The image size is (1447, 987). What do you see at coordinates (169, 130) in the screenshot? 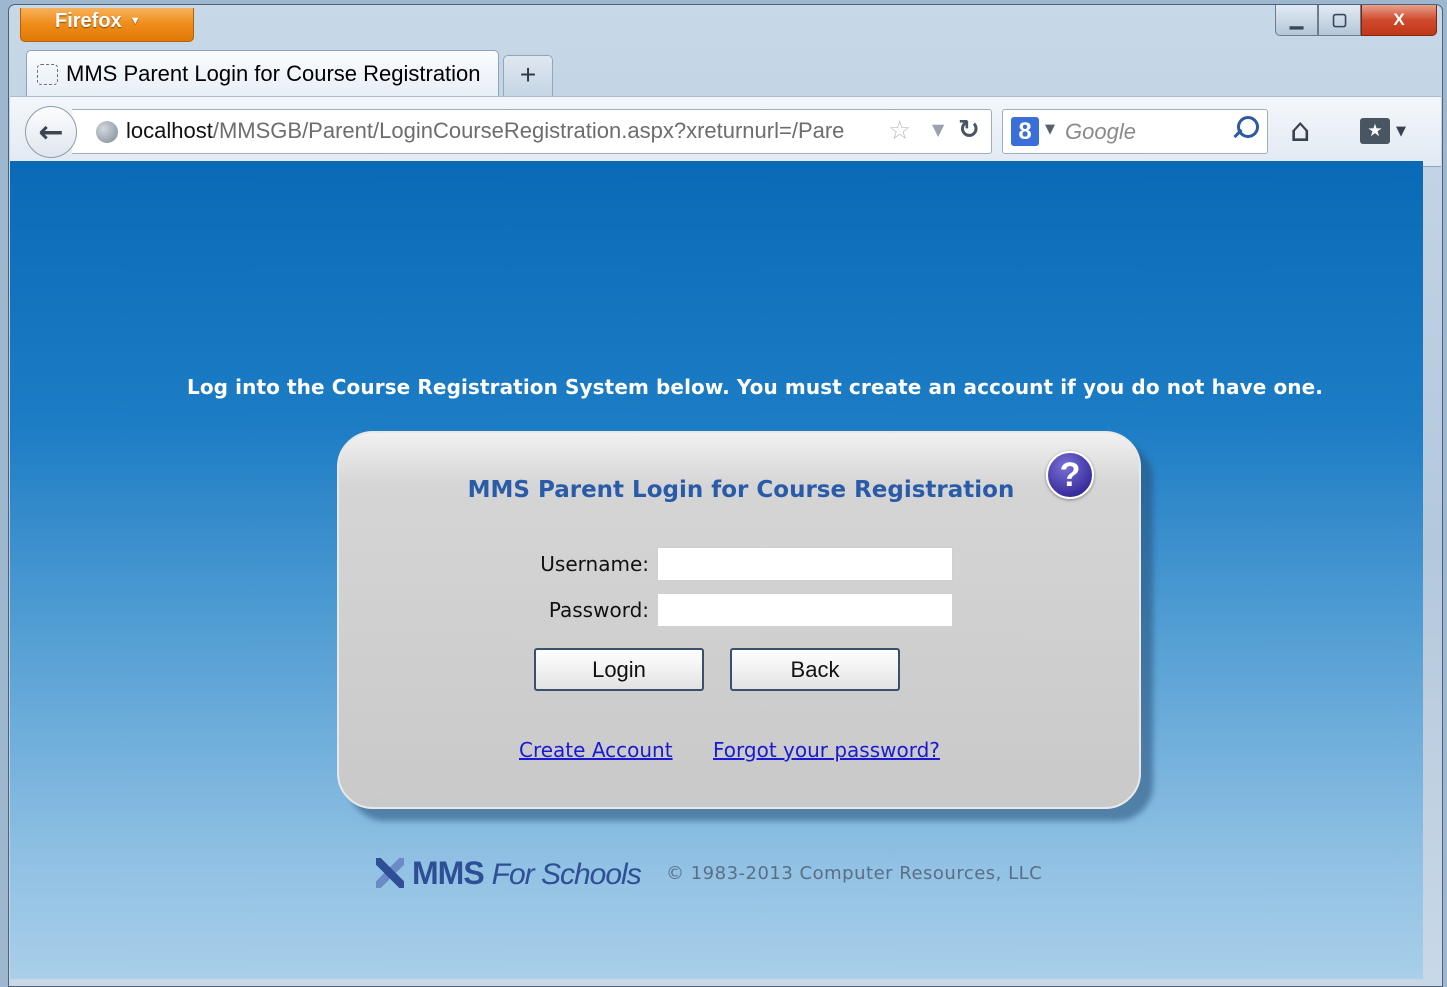
I see `url-host: localhost` at bounding box center [169, 130].